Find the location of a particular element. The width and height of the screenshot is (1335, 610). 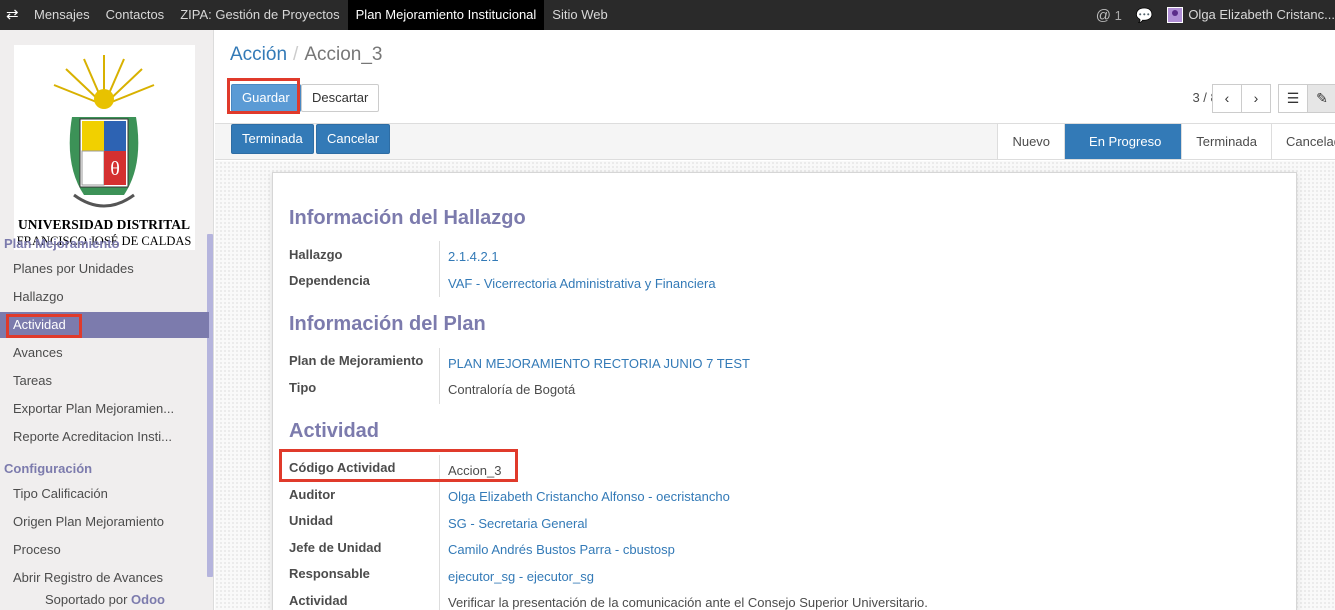

value-responsable: ejecutor_sg - ejecutor_sg is located at coordinates (521, 576).